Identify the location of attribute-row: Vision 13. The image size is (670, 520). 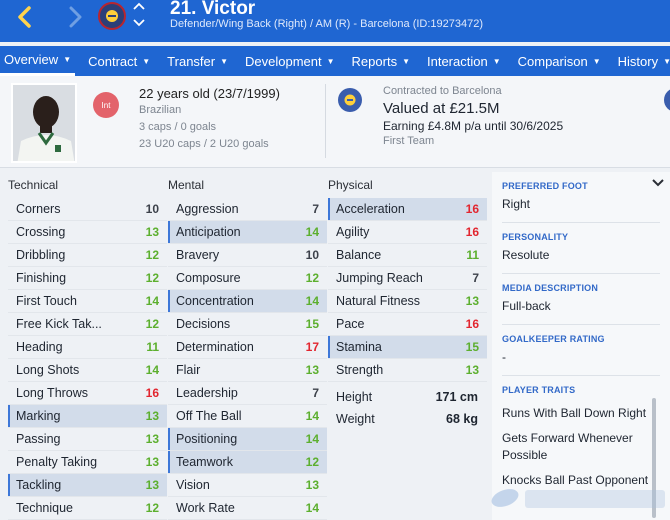
(247, 485).